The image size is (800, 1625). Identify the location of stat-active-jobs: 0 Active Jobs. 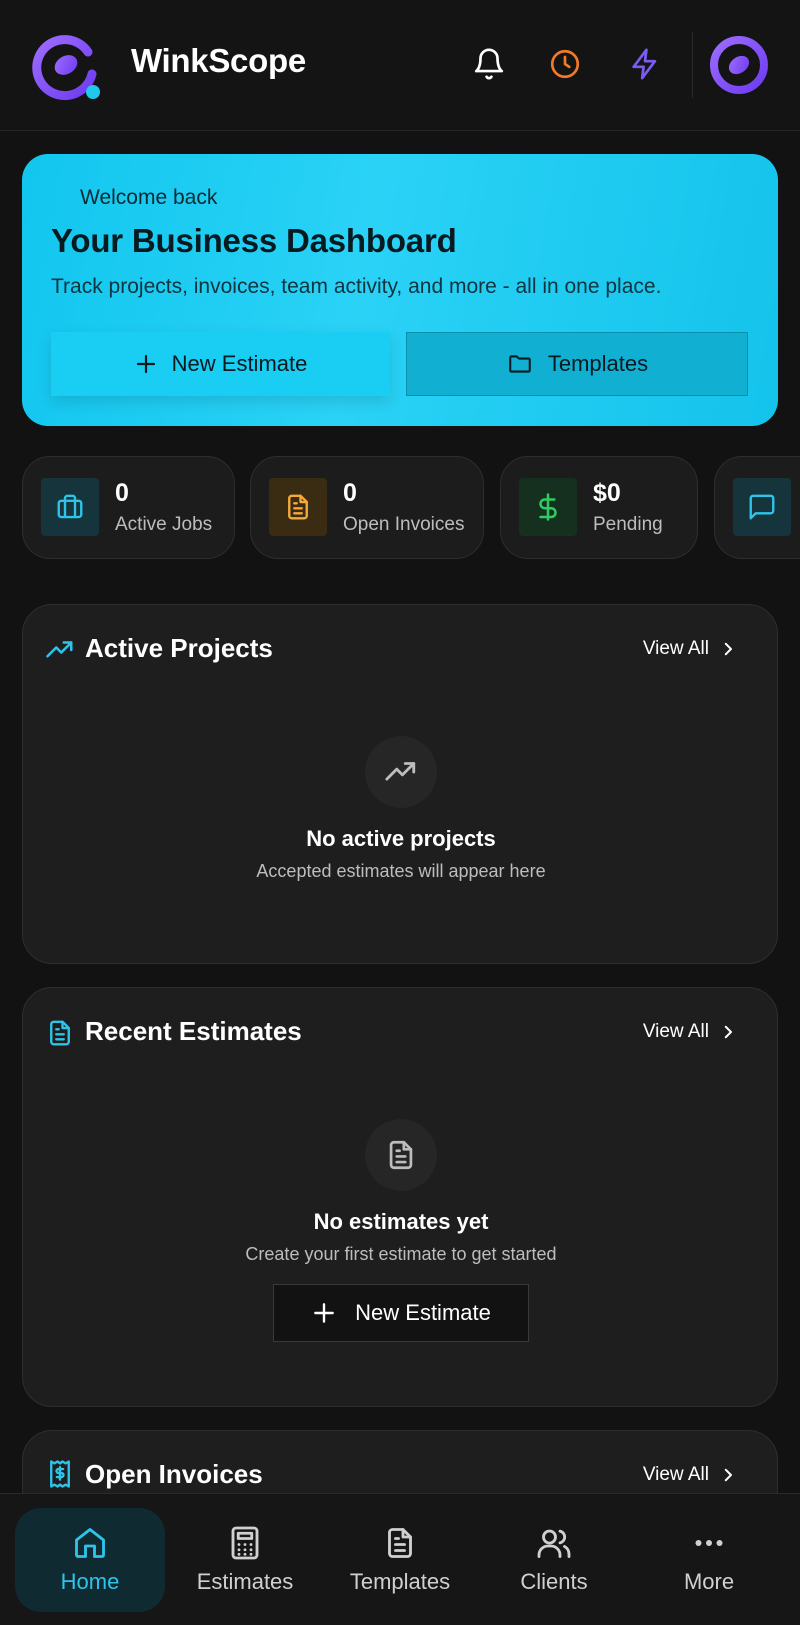
(128, 507).